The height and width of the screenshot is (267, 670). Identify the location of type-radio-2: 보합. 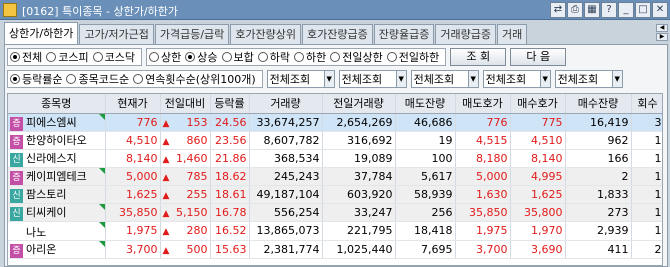
(237, 57).